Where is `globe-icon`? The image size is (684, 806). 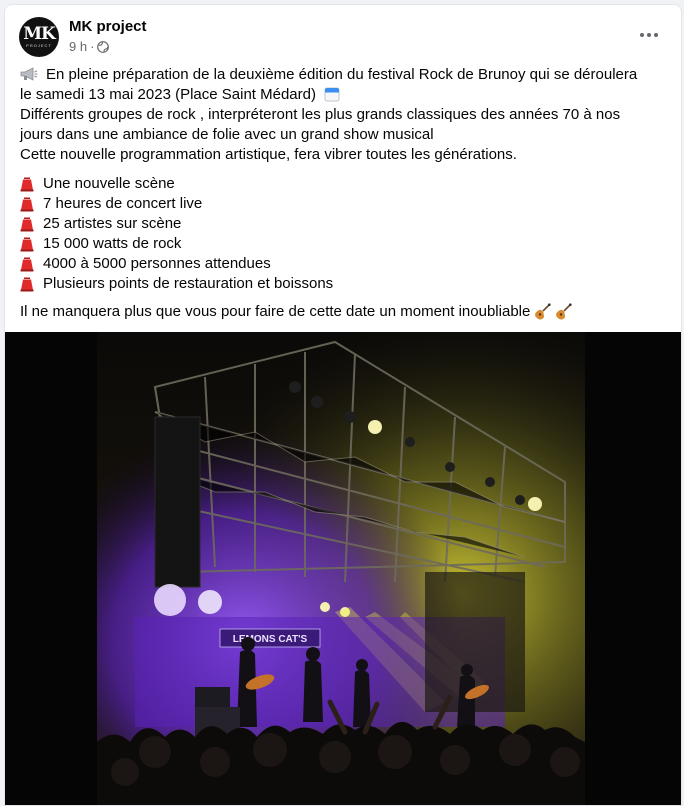 globe-icon is located at coordinates (103, 46).